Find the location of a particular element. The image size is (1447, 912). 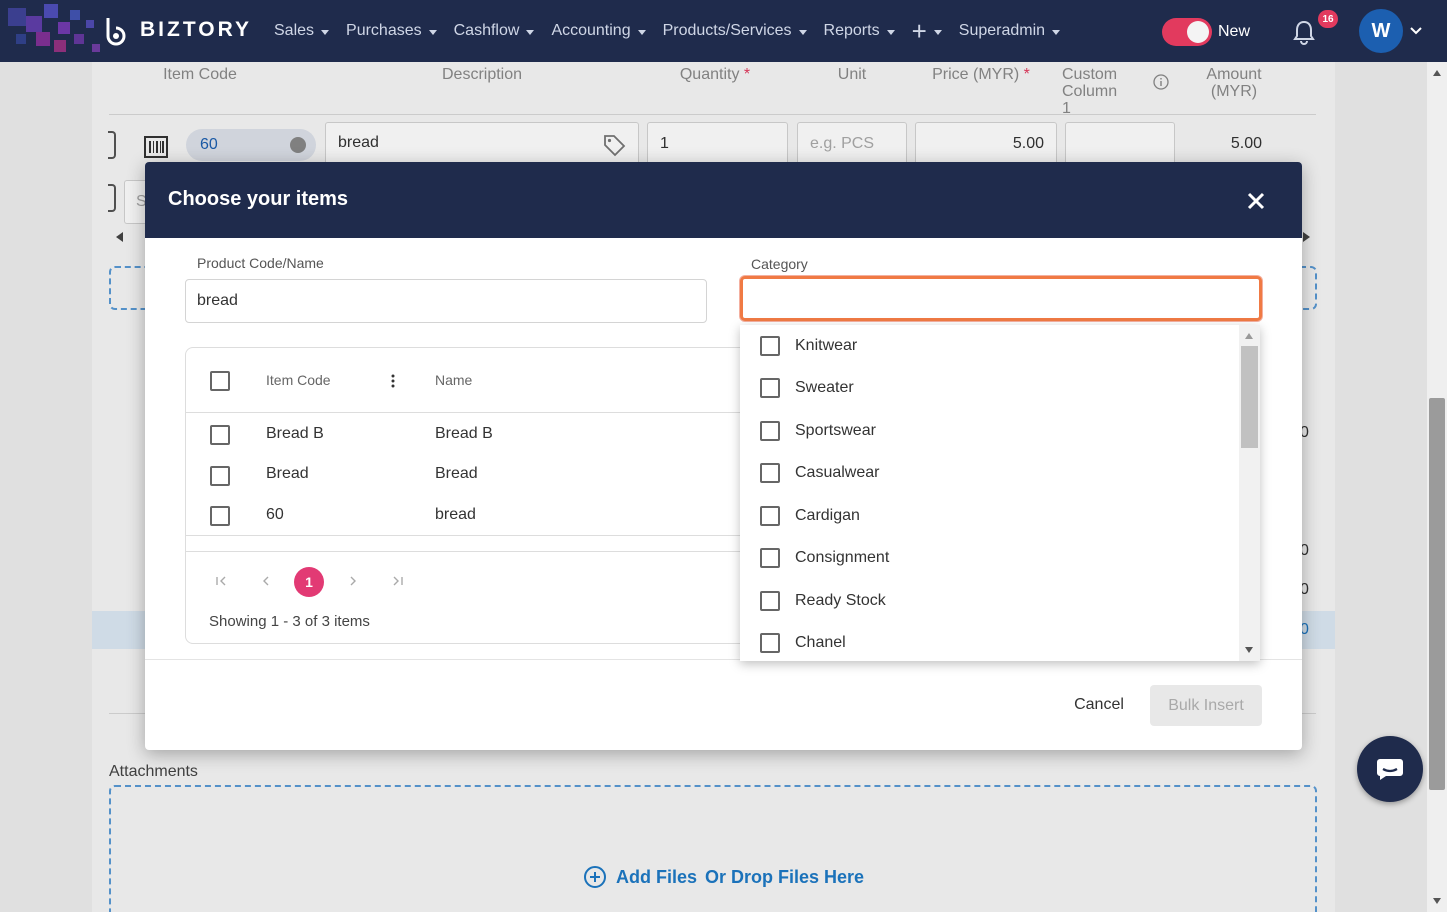

dialog-header: Choose your items is located at coordinates (723, 200).